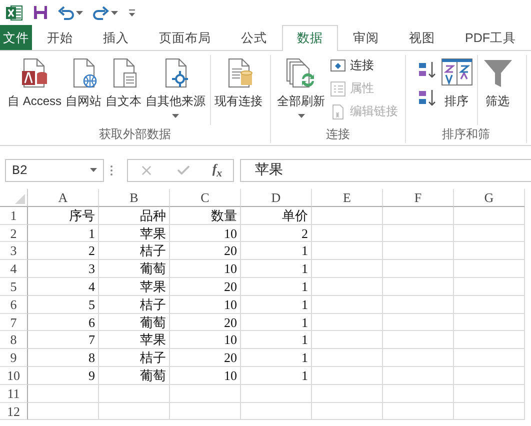 The width and height of the screenshot is (531, 426). Describe the element at coordinates (14, 215) in the screenshot. I see `row-header: 1` at that location.